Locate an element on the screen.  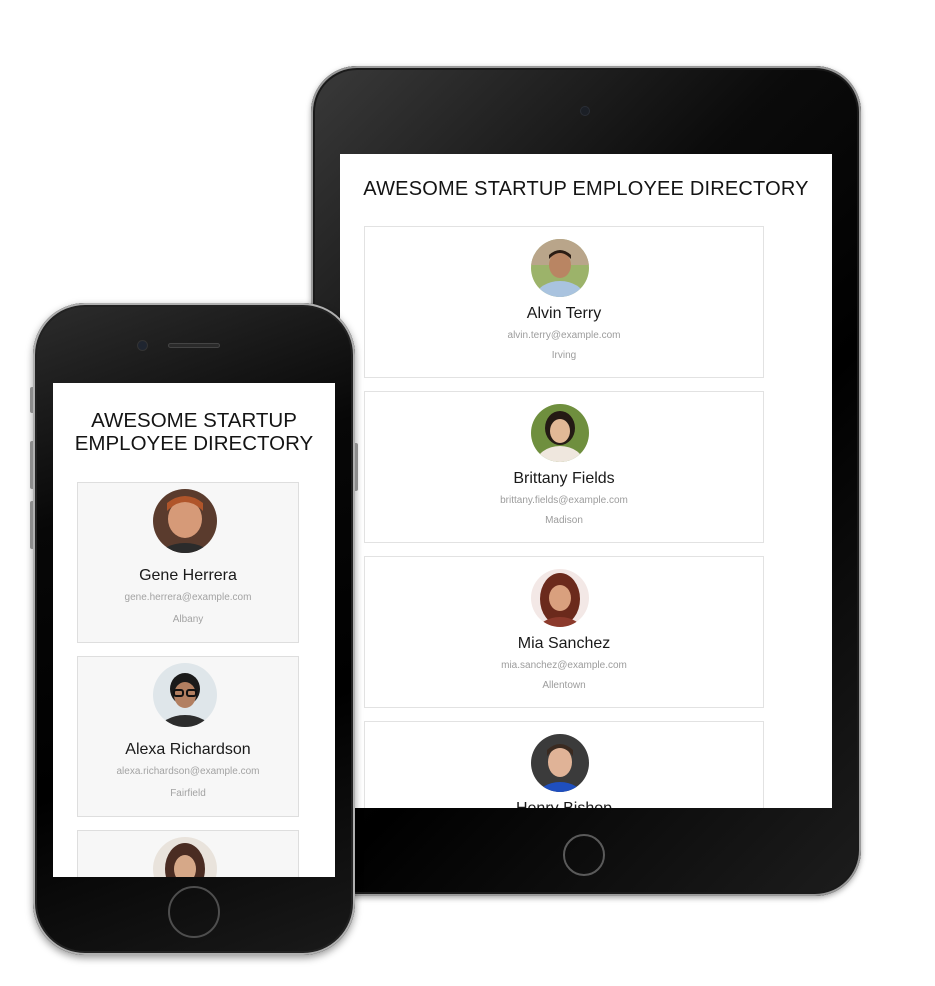
employee-name: Brittany Fields is located at coordinates (564, 478).